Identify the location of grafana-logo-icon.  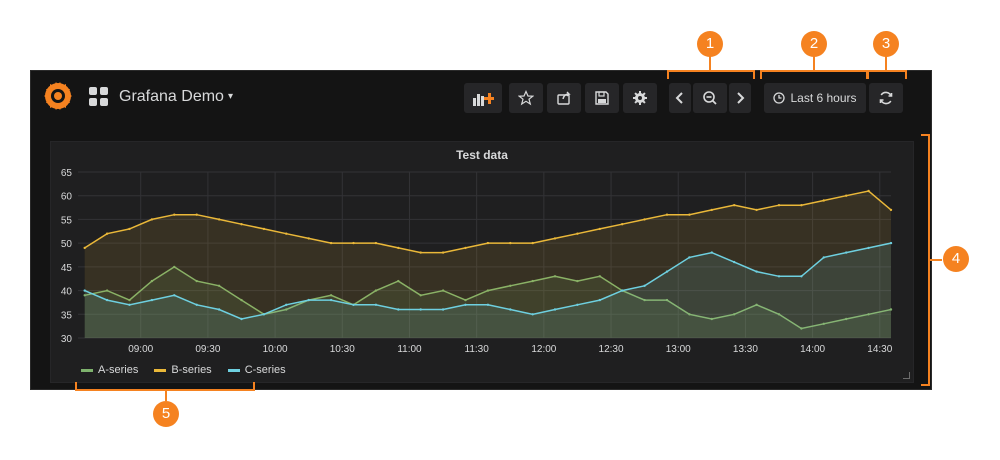
(58, 96).